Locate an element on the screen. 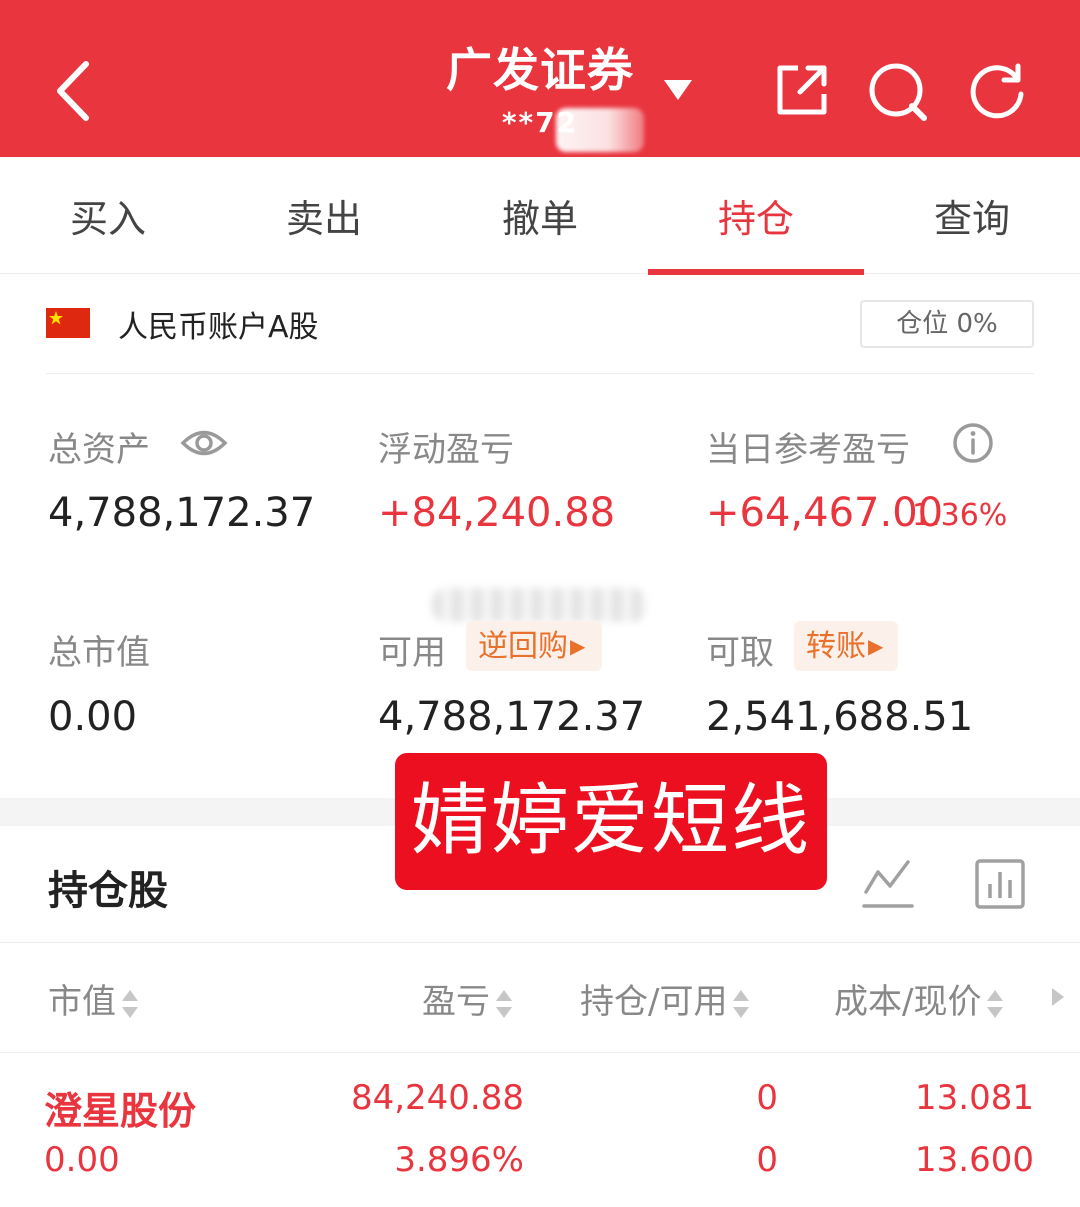  trade-tabs: 买入 卖出 撤单 持仓 查询 is located at coordinates (540, 216).